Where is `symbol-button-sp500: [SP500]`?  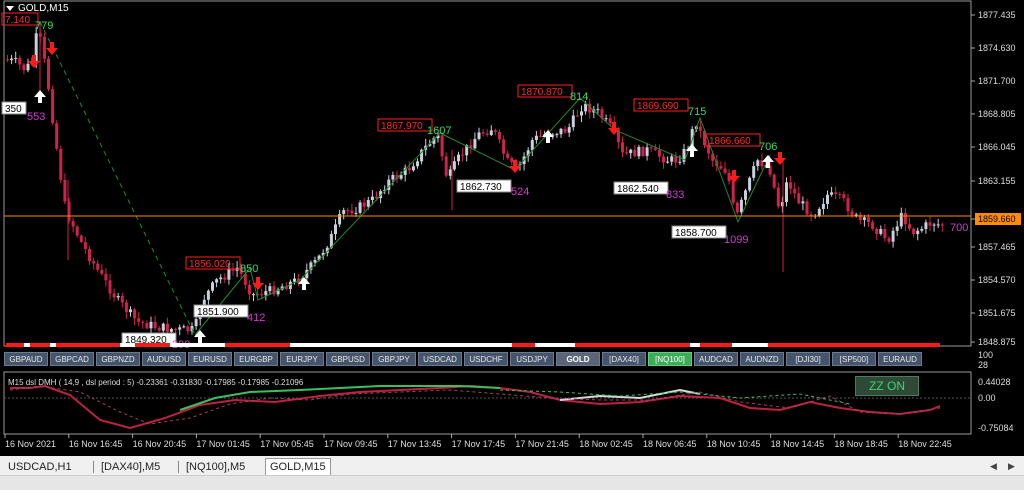
symbol-button-sp500: [SP500] is located at coordinates (854, 359).